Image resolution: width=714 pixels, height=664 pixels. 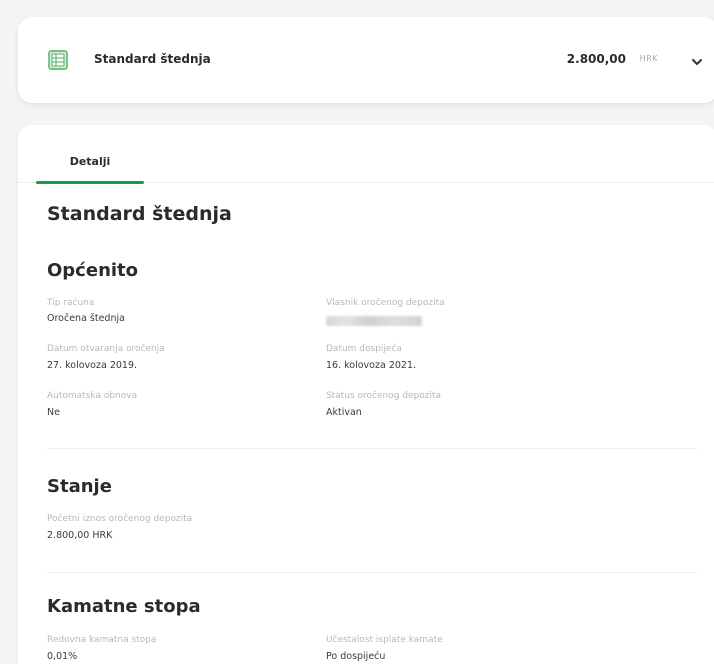 What do you see at coordinates (93, 270) in the screenshot?
I see `section-title-general: Općenito` at bounding box center [93, 270].